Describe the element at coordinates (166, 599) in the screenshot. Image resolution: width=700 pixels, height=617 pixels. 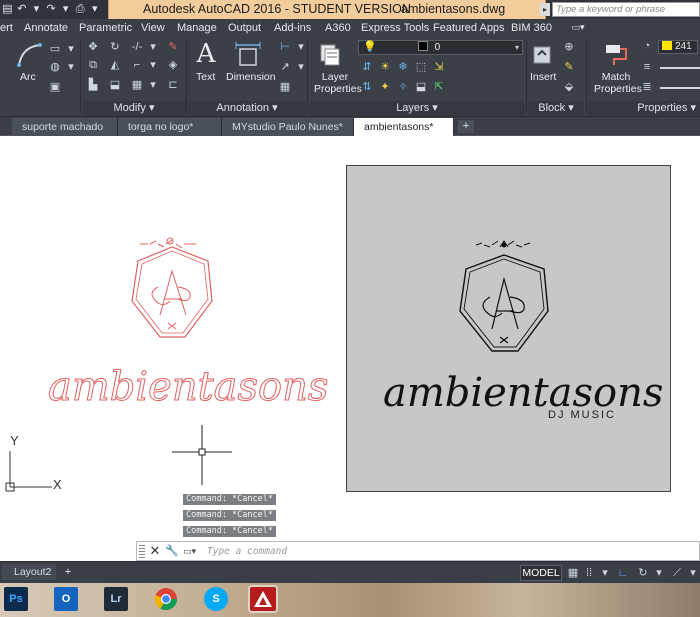
I see `chrome-icon` at that location.